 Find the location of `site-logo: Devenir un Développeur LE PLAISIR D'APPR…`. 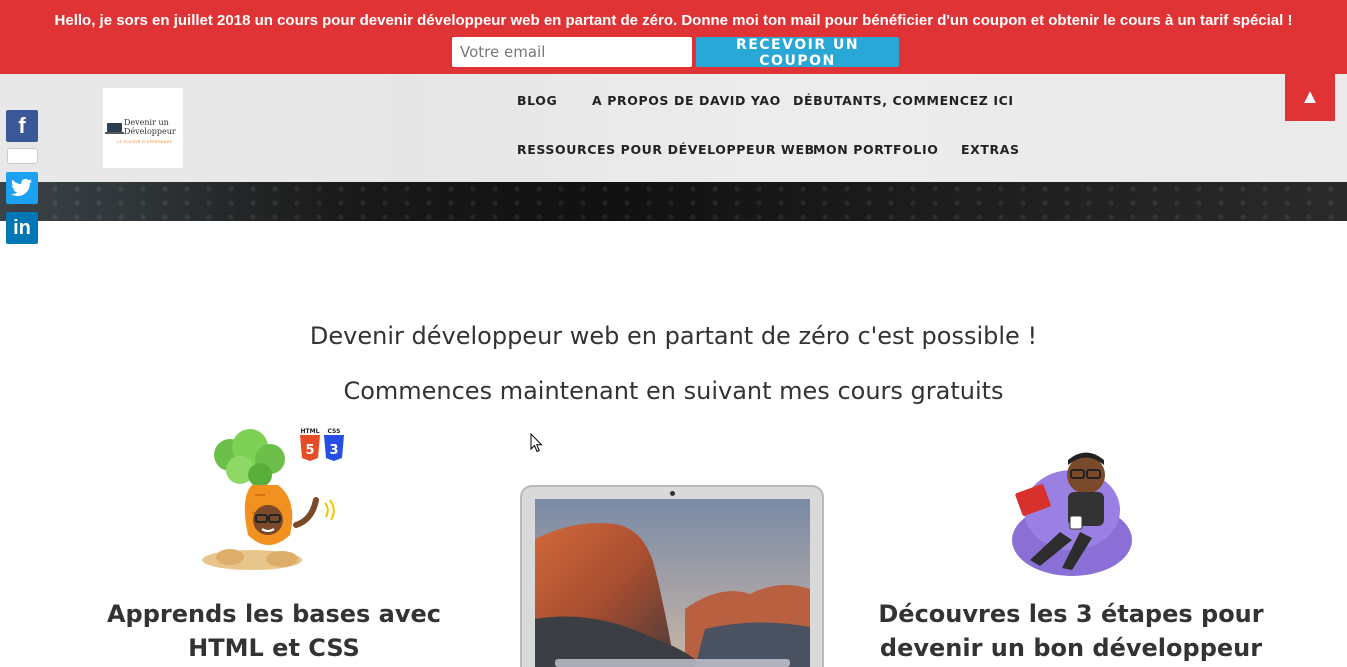

site-logo: Devenir un Développeur LE PLAISIR D'APPR… is located at coordinates (143, 128).